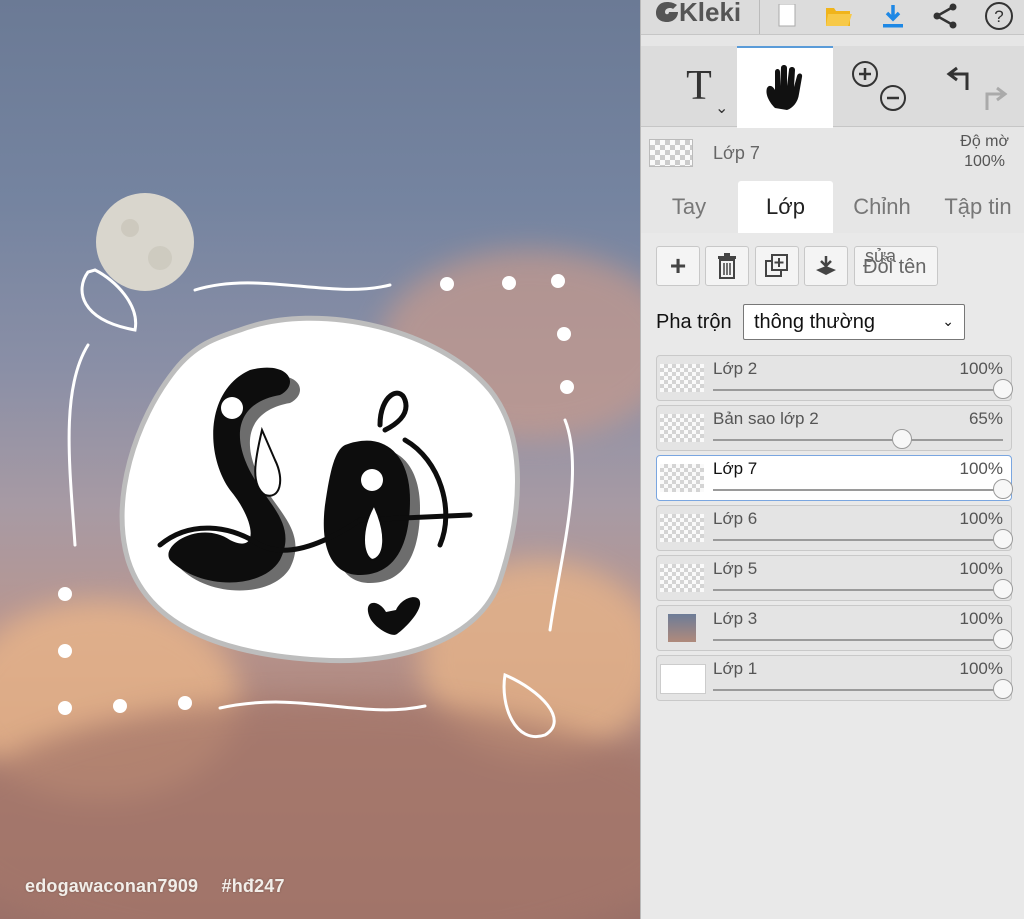 The width and height of the screenshot is (1024, 919). I want to click on opacity-label: Độ mờ, so click(984, 141).